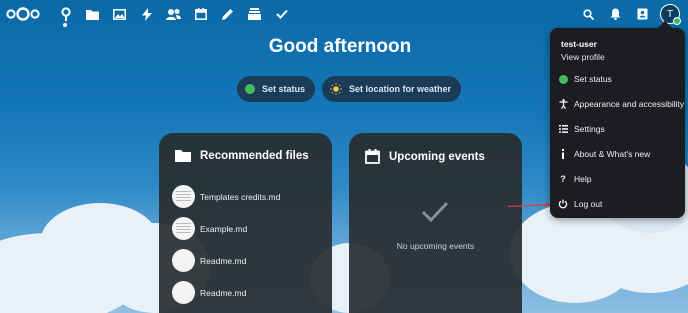  I want to click on app-notes, so click(227, 14).